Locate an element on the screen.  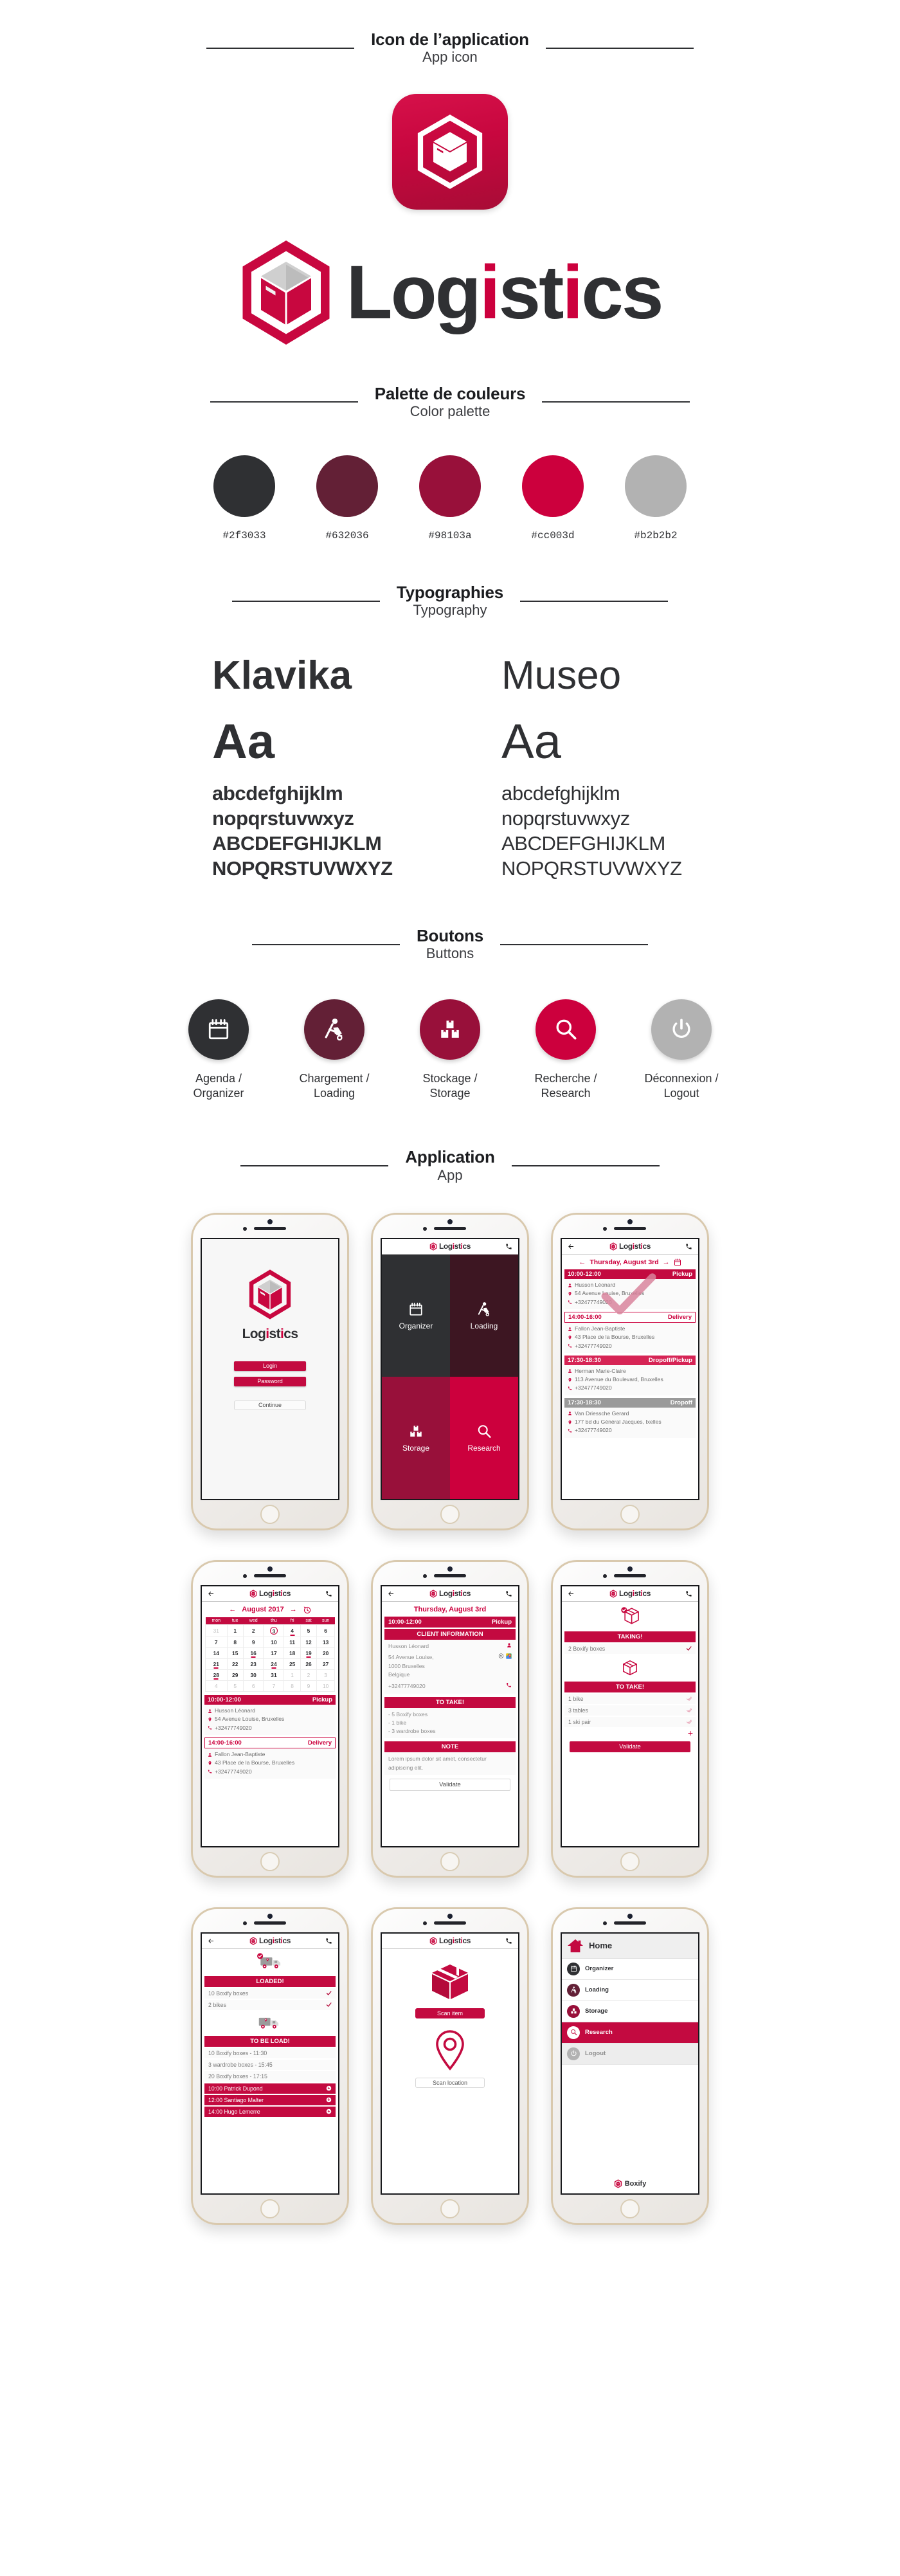
drawer-item-logout: Logout is located at coordinates (630, 2054).